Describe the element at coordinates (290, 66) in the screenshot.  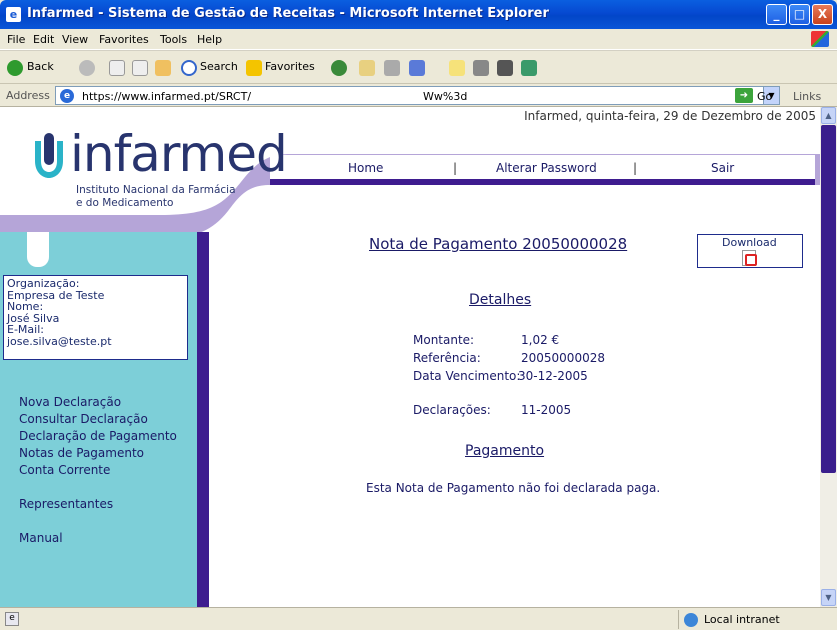
I see `favorites-button: Favorites` at that location.